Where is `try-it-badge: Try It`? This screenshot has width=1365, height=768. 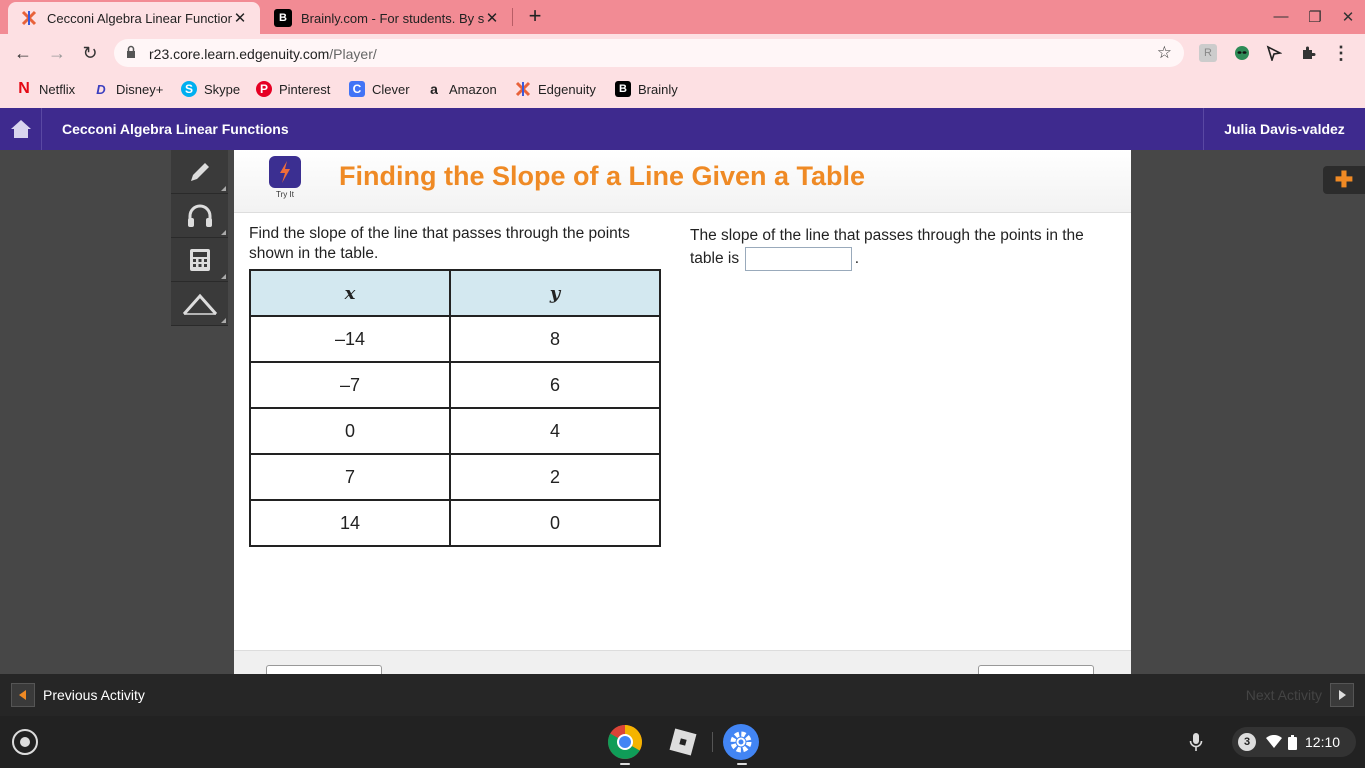 try-it-badge: Try It is located at coordinates (285, 177).